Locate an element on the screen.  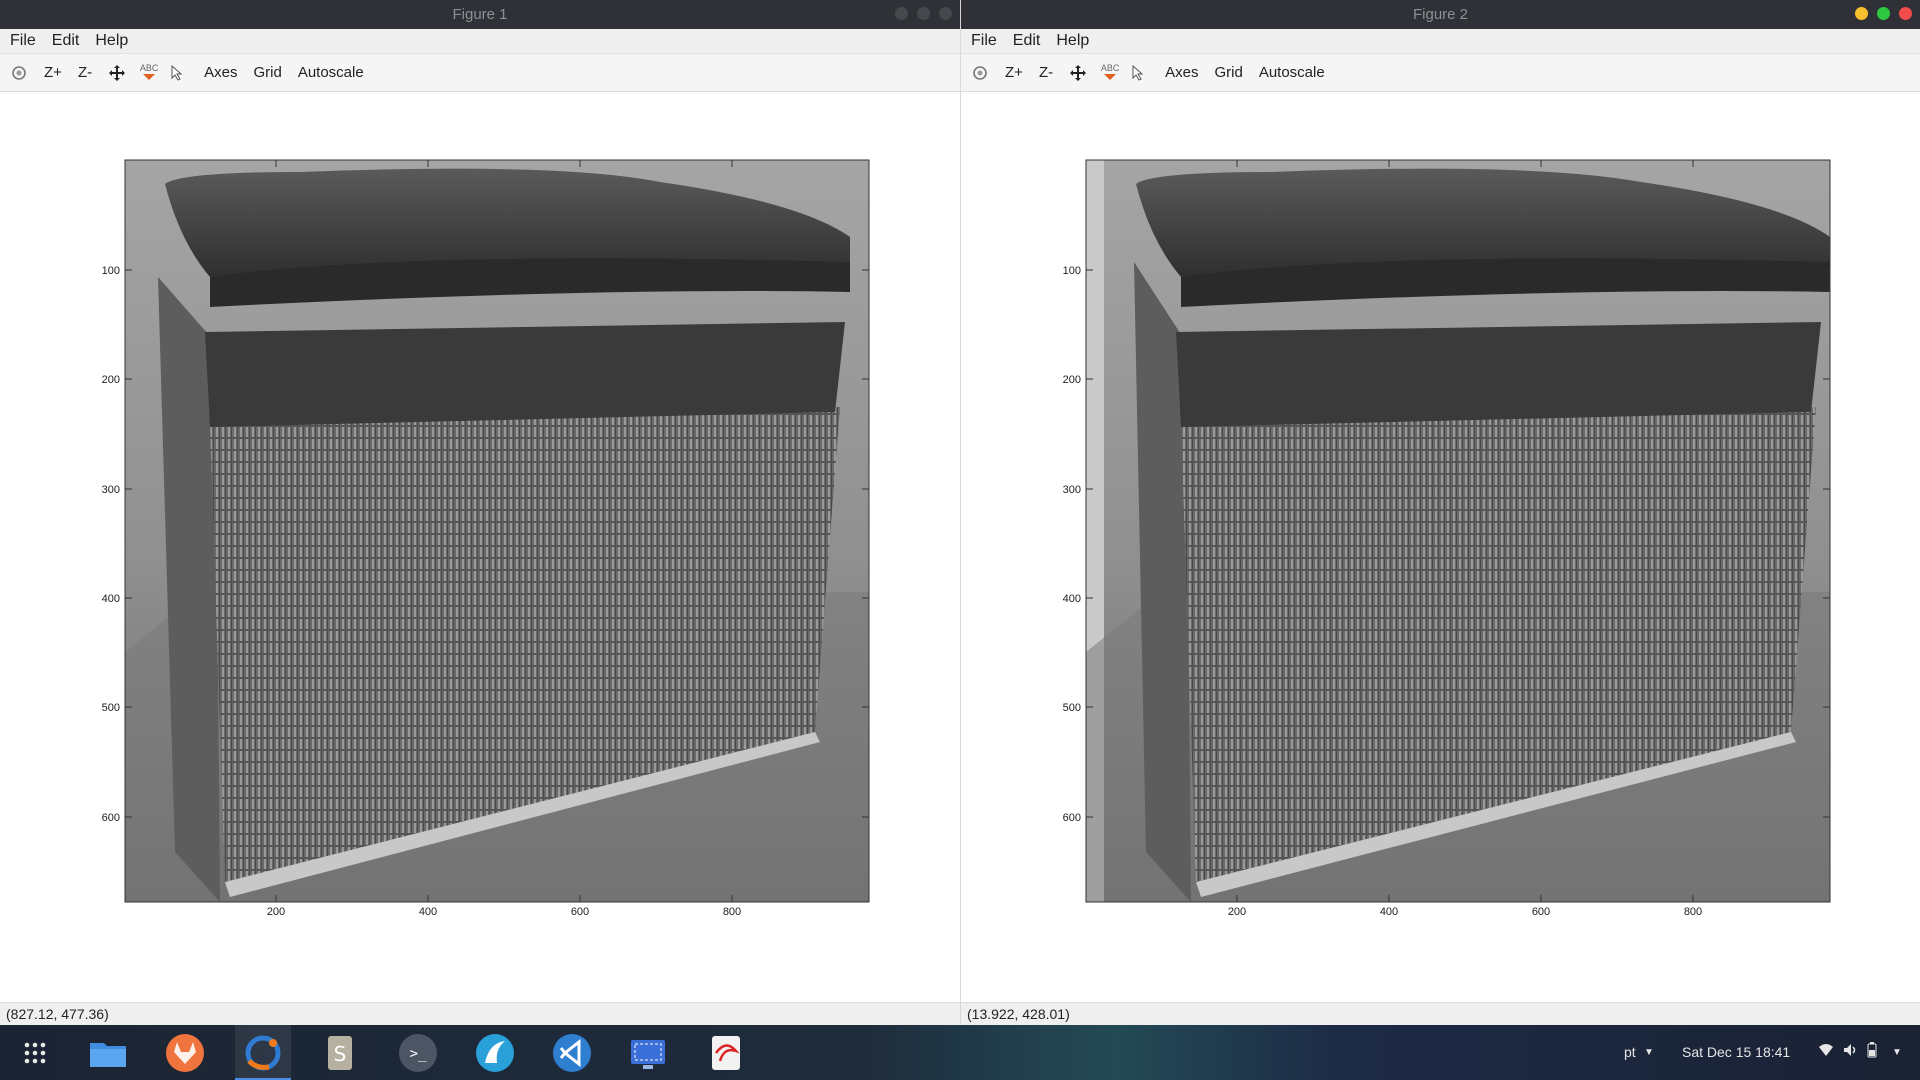
terminal-icon: >_ is located at coordinates (418, 1053).